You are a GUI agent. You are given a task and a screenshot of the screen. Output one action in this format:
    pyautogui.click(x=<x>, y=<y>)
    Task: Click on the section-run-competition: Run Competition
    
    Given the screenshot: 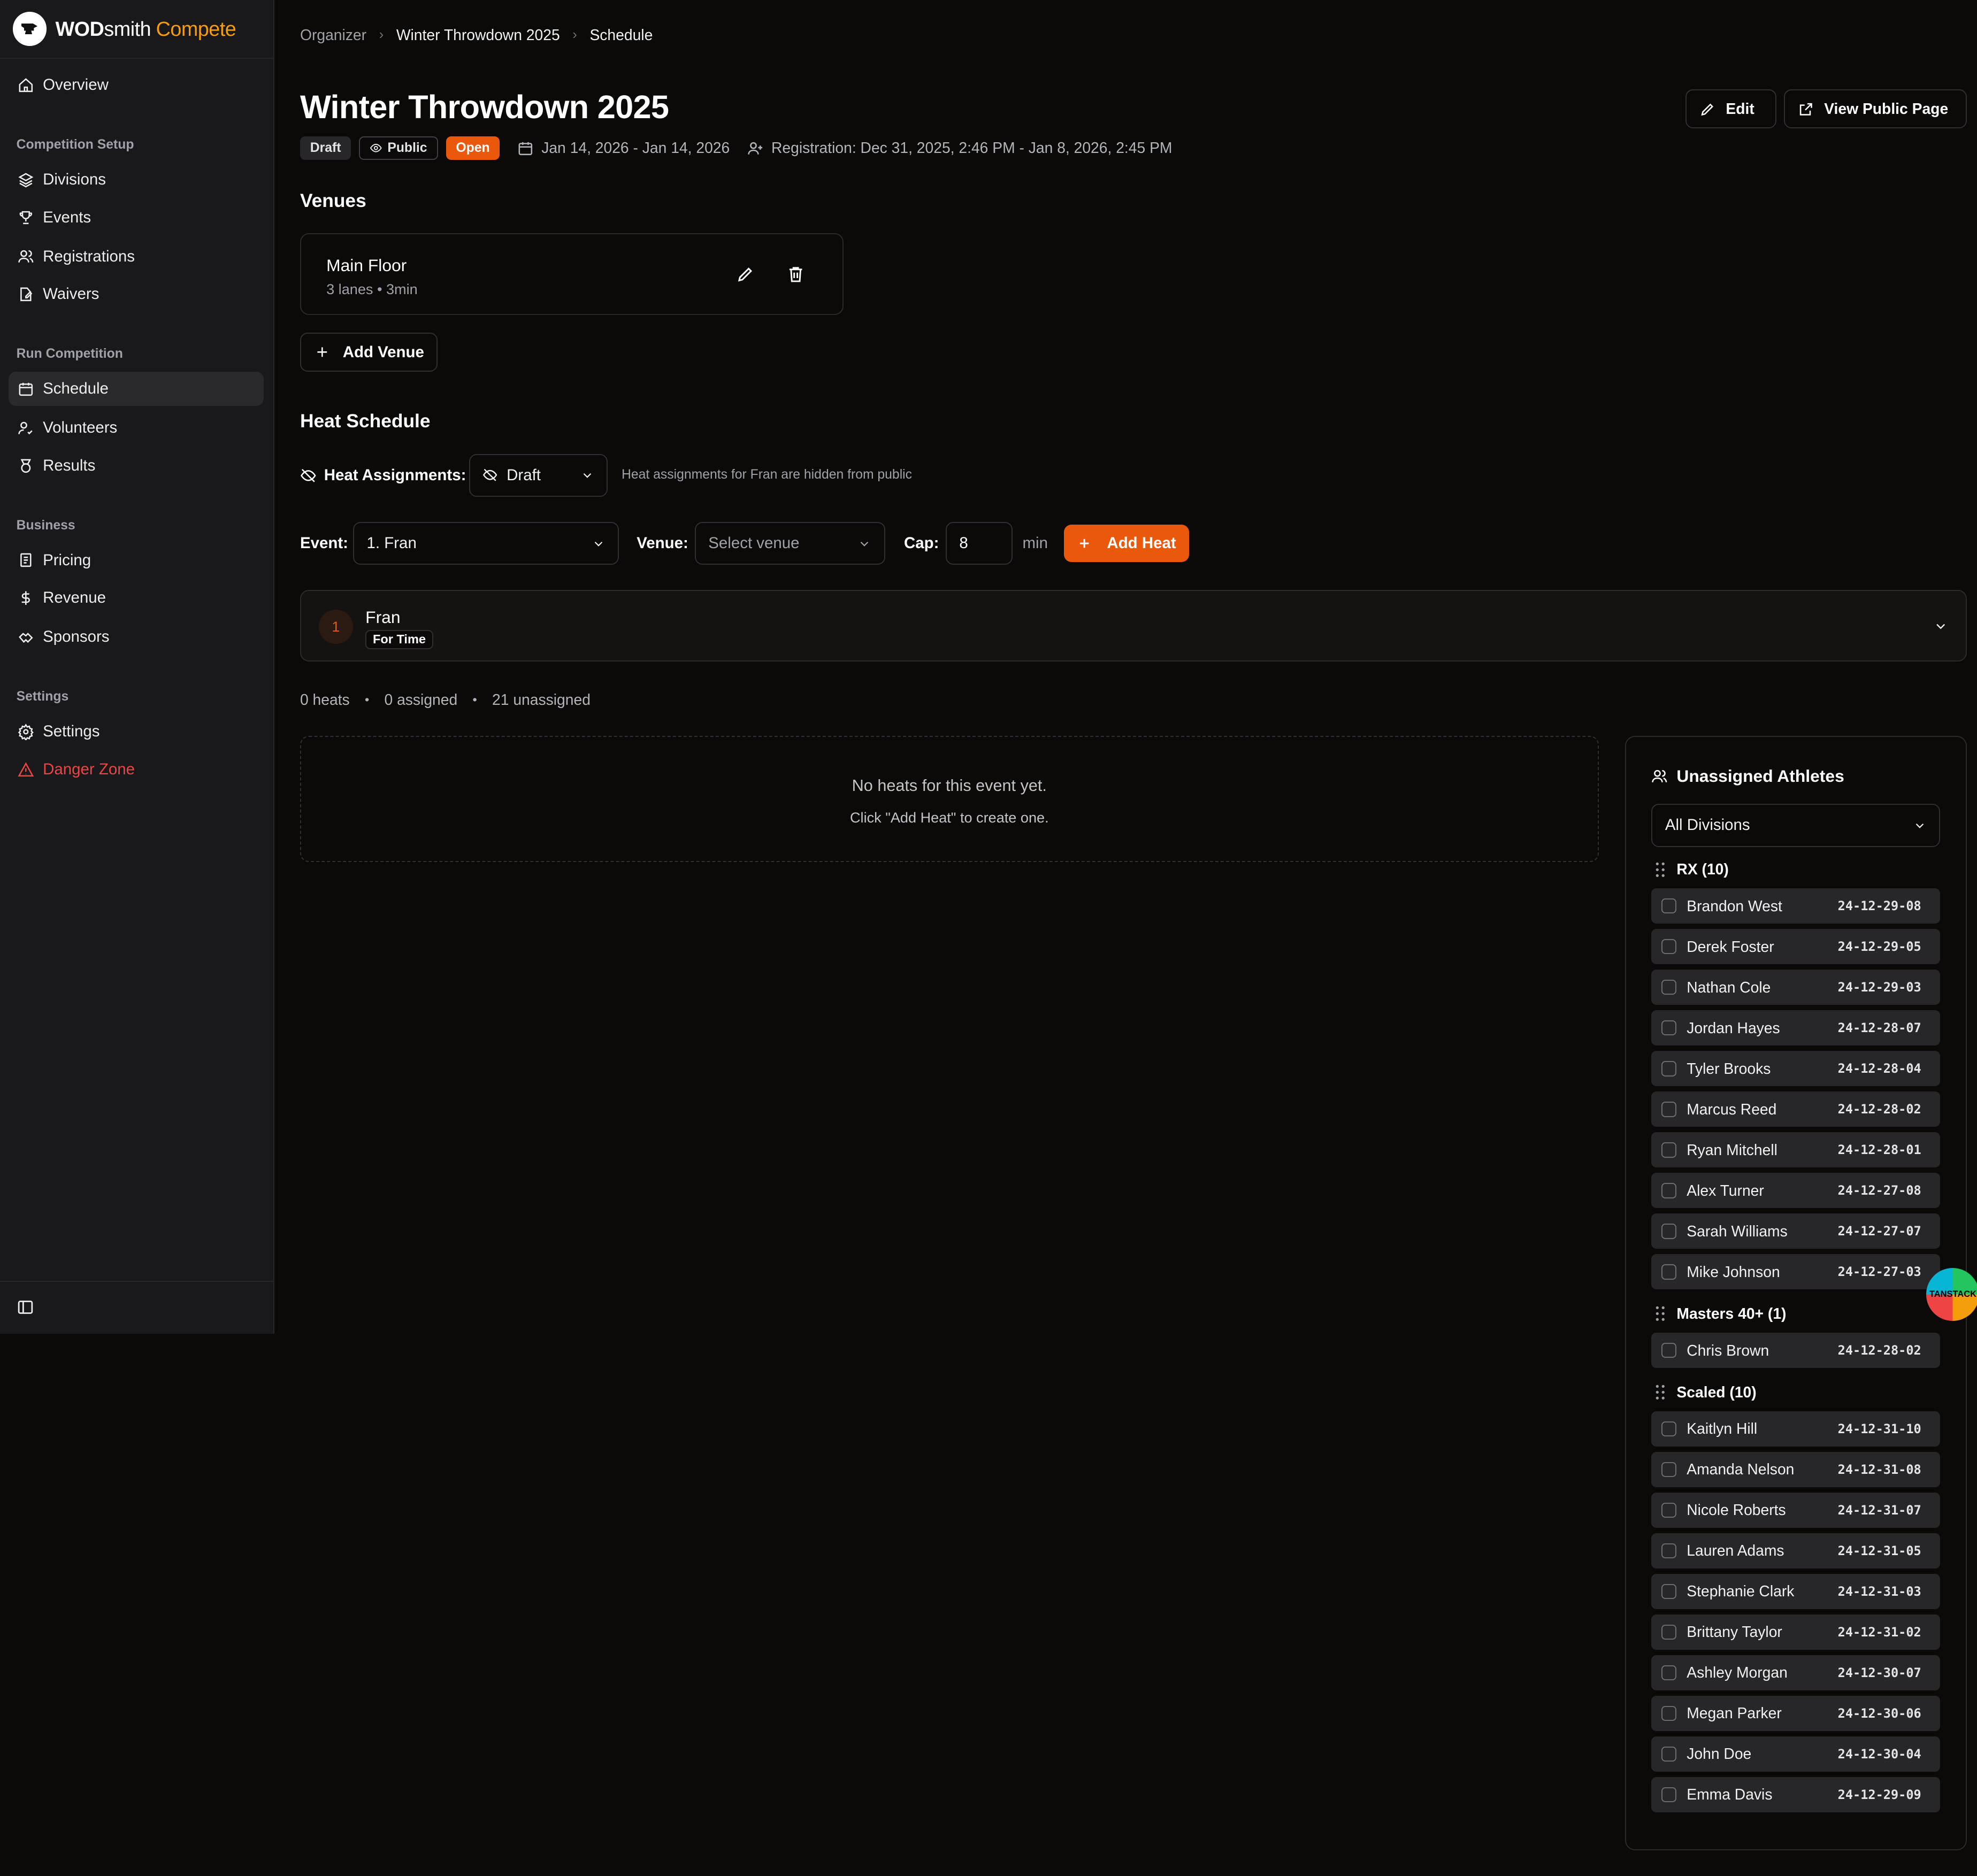 What is the action you would take?
    pyautogui.click(x=69, y=354)
    